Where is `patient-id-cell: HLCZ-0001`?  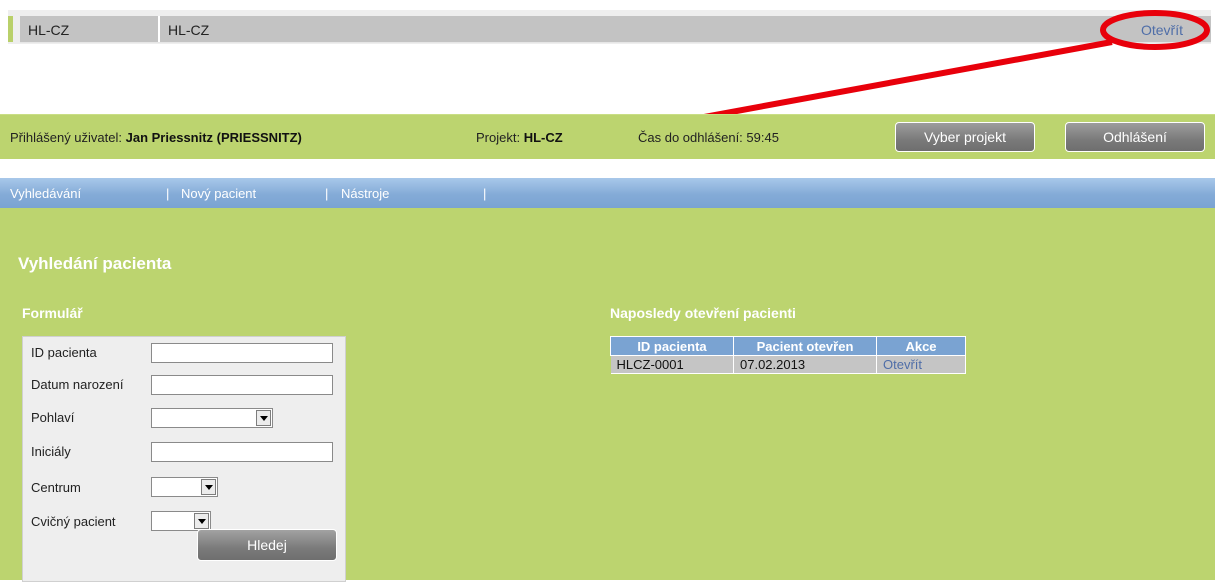
patient-id-cell: HLCZ-0001 is located at coordinates (672, 364).